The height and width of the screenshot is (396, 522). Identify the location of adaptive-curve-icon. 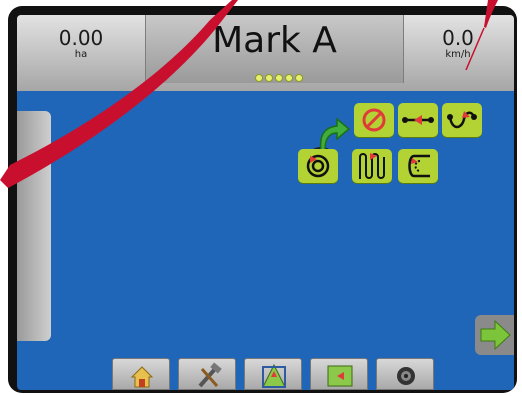
(372, 166).